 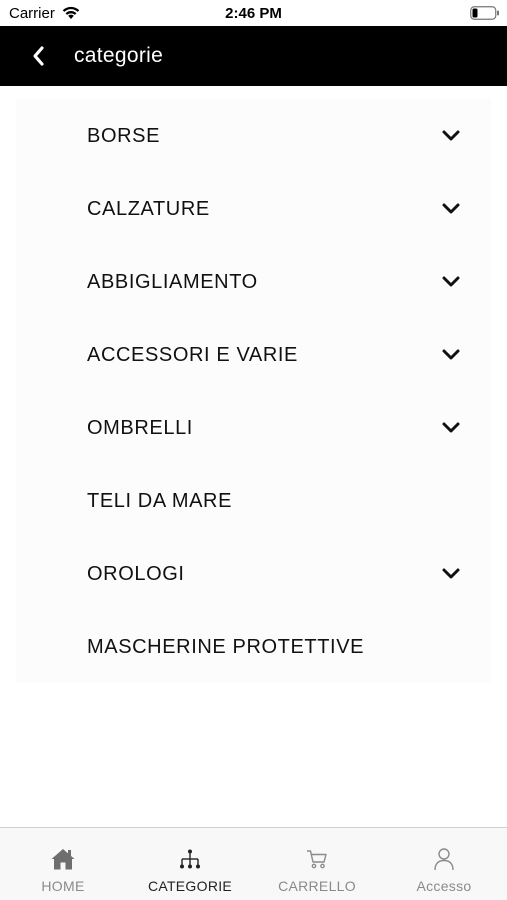 I want to click on category-item-calzature: CALZATURE, so click(x=253, y=208).